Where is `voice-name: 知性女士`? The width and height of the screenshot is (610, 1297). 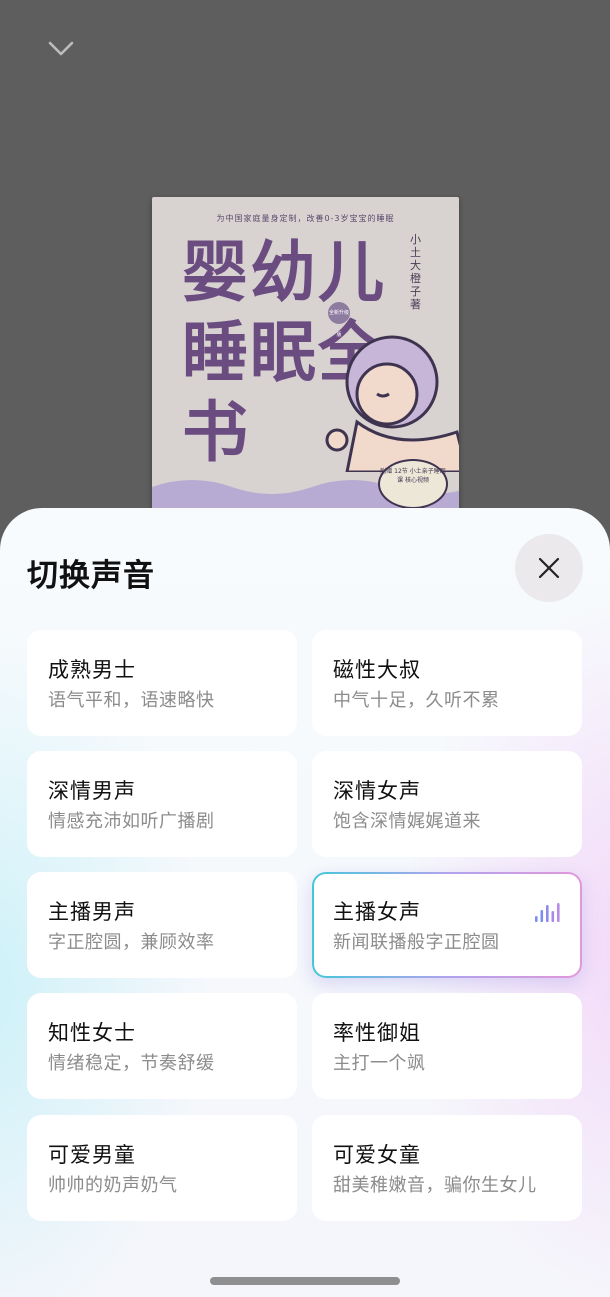 voice-name: 知性女士 is located at coordinates (92, 1033).